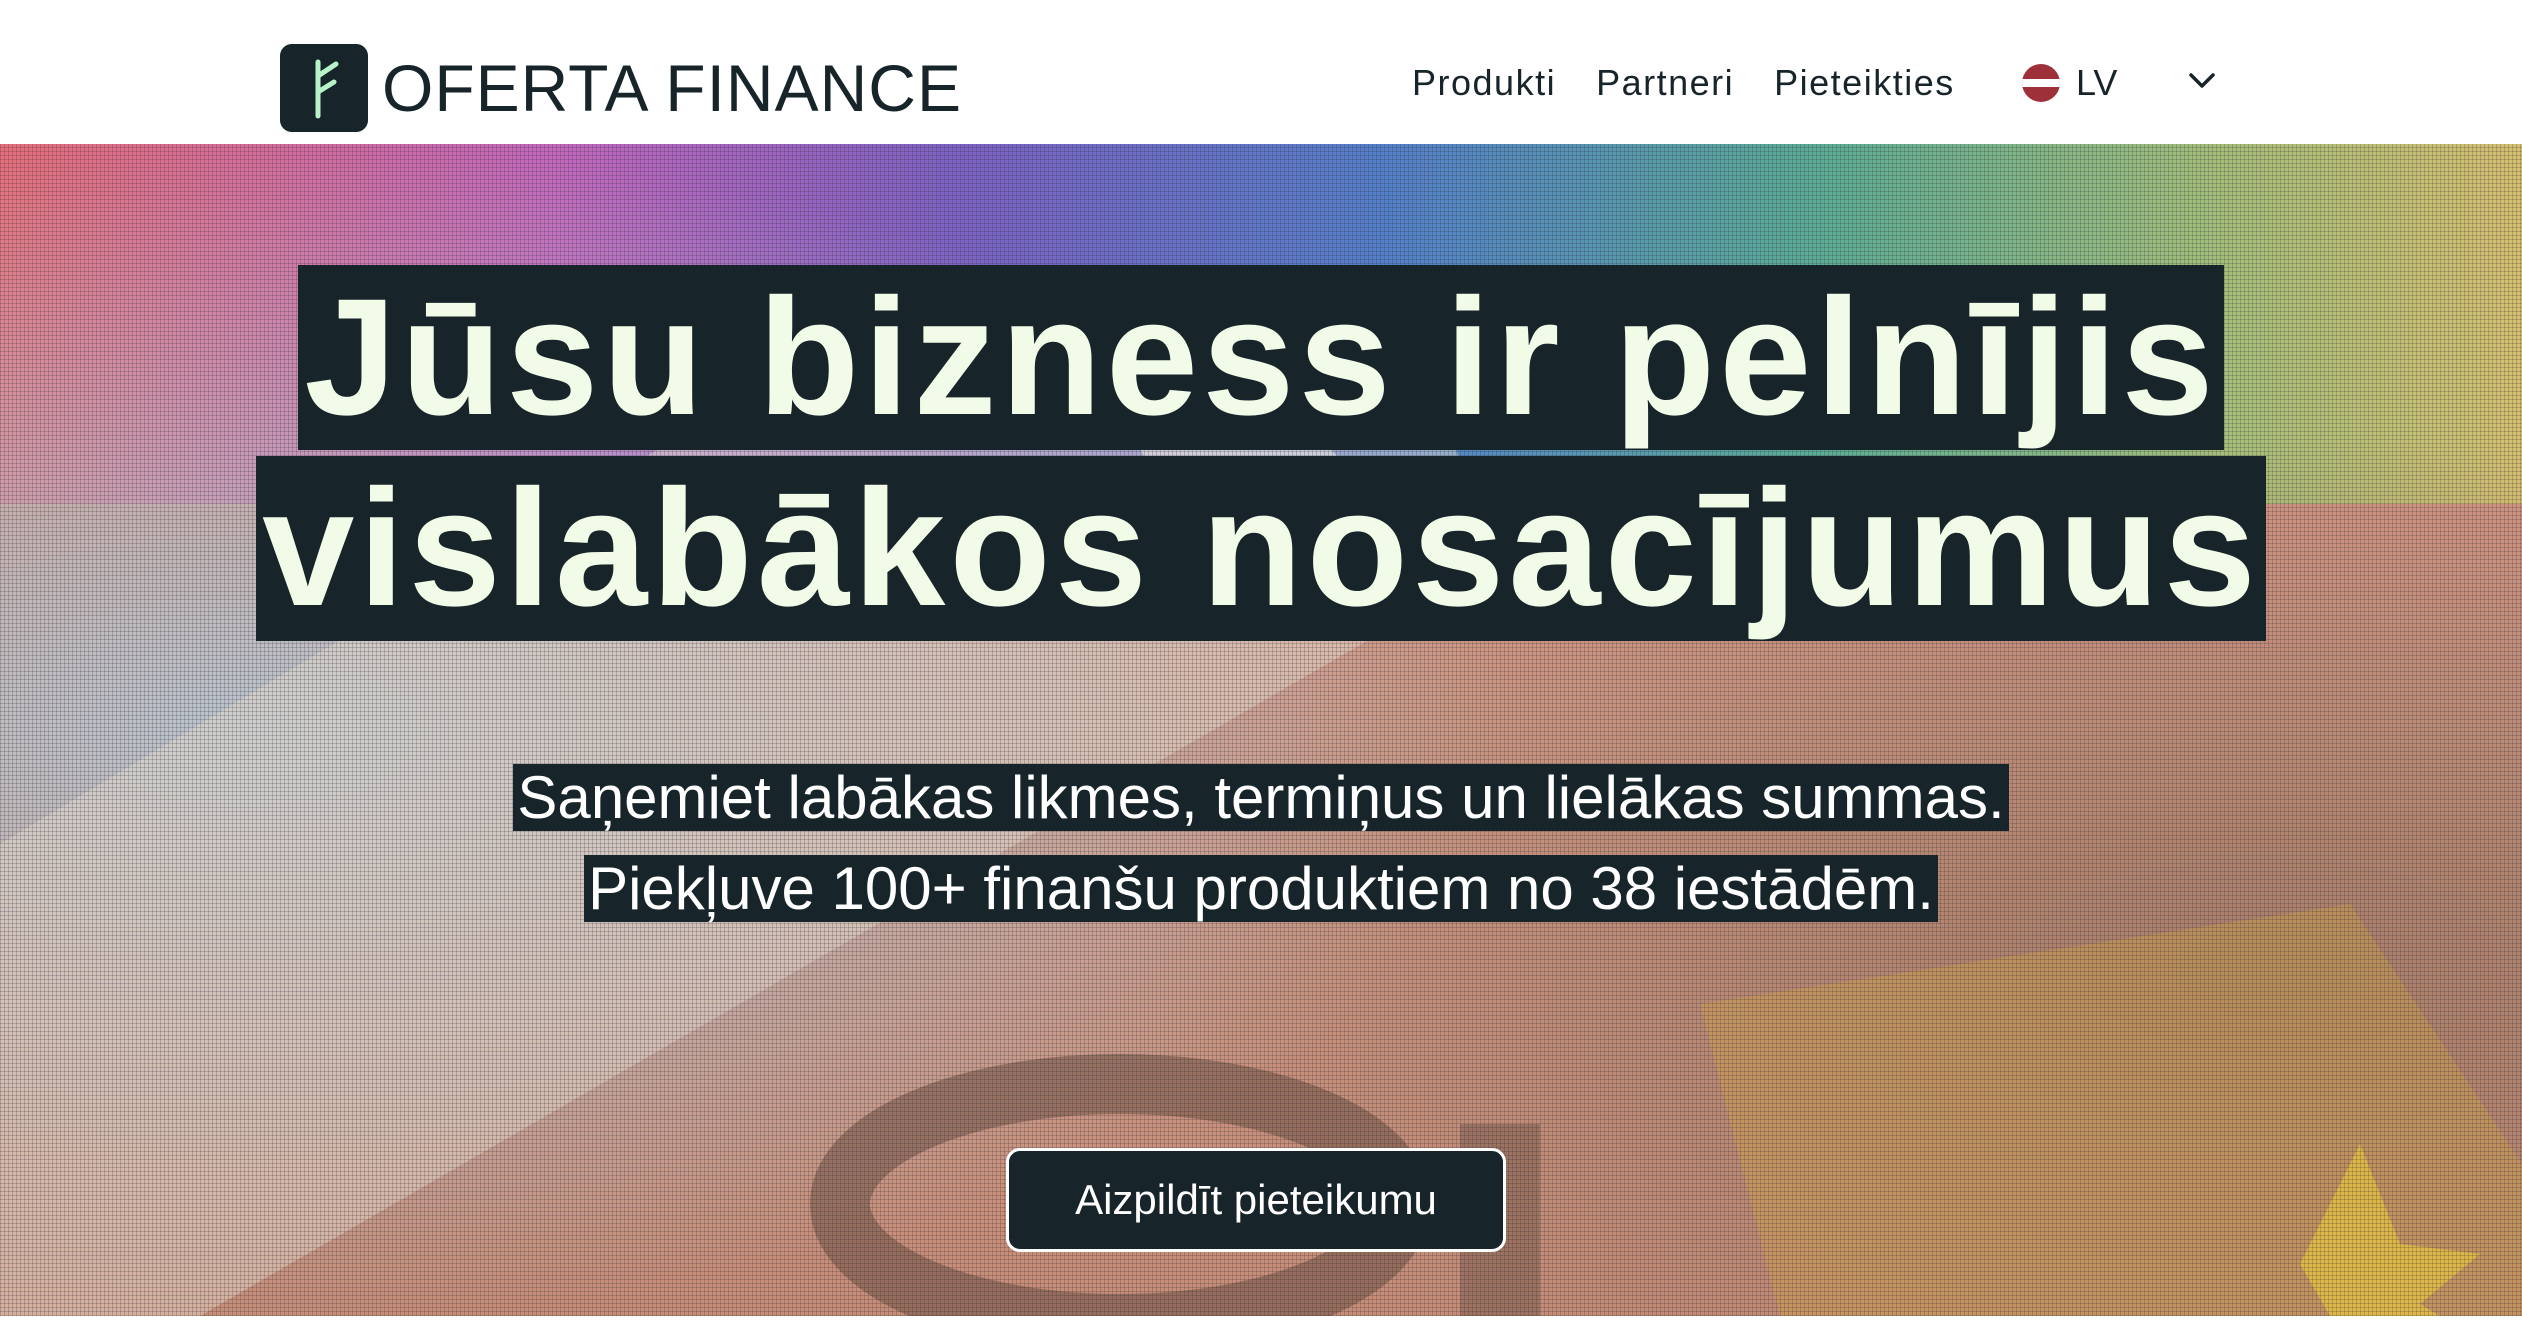  What do you see at coordinates (1864, 83) in the screenshot?
I see `nav-item-pieteikties: Pieteikties` at bounding box center [1864, 83].